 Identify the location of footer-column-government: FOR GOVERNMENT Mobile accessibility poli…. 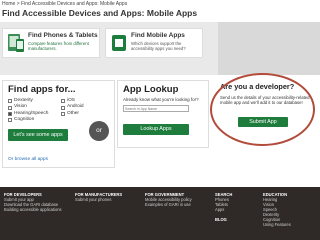
(168, 199).